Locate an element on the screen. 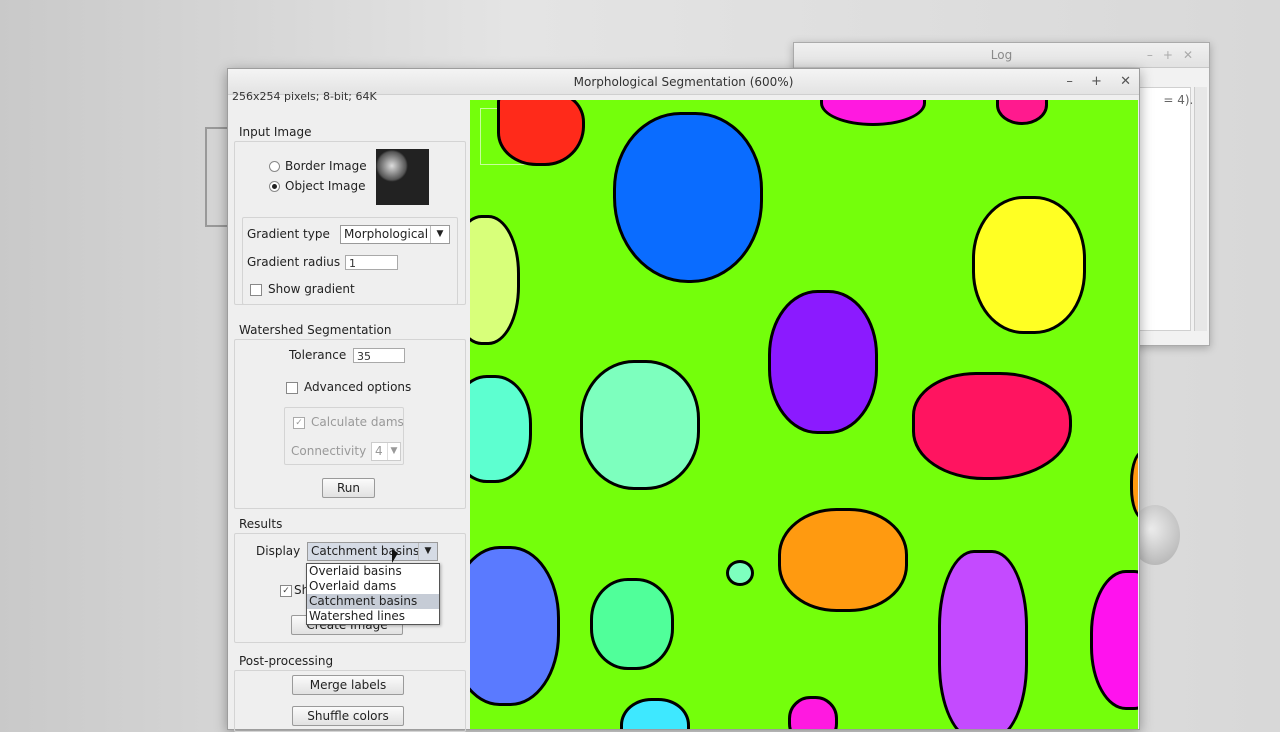 This screenshot has width=1280, height=732. input-image-title: Input Image is located at coordinates (275, 132).